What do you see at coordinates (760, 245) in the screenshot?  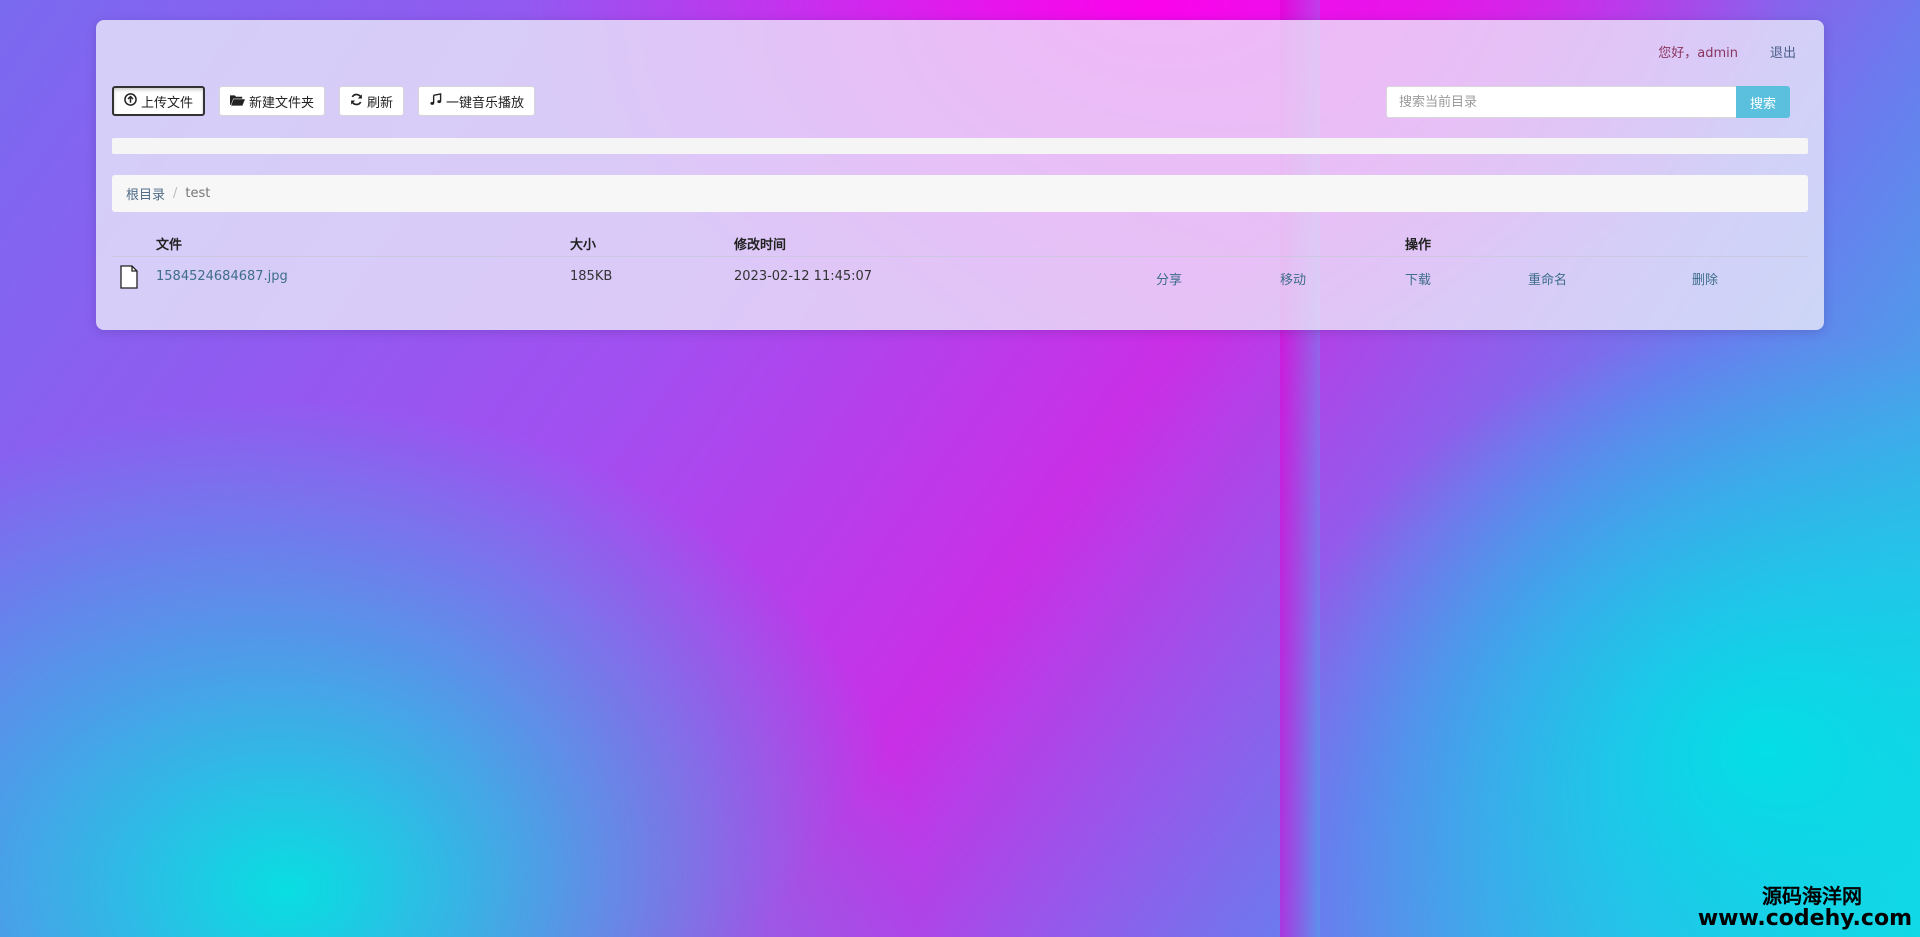 I see `header-modified: 修改时间` at bounding box center [760, 245].